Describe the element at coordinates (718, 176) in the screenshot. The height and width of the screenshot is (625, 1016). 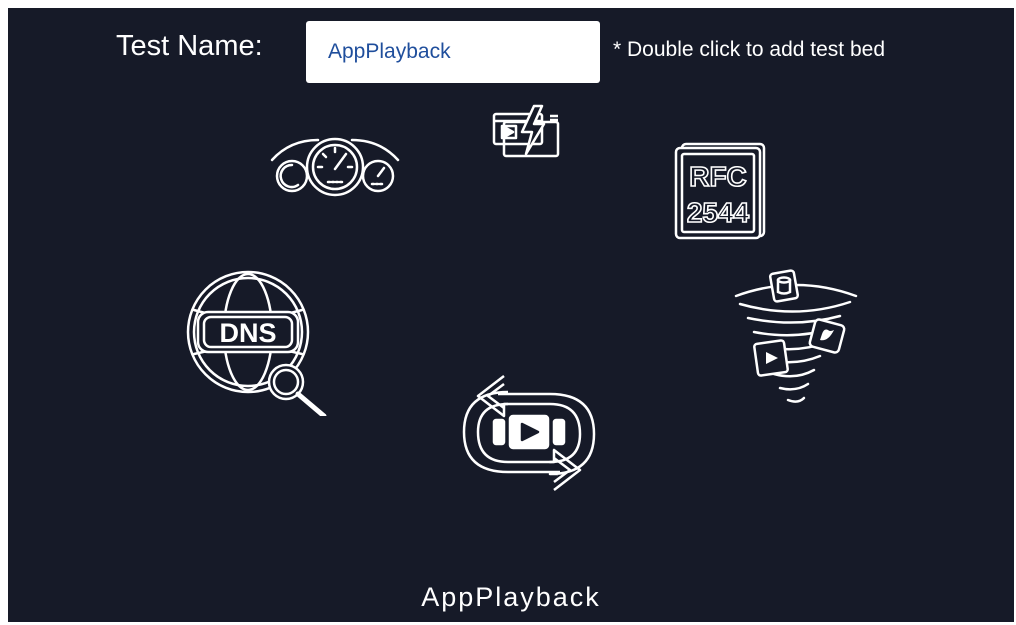
I see `rfc-line1: RFC` at that location.